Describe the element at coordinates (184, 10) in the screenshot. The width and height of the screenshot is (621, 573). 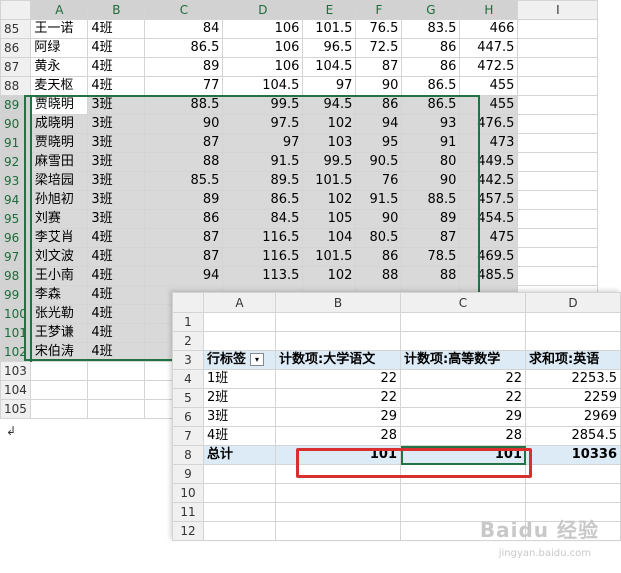
I see `column-header: C` at that location.